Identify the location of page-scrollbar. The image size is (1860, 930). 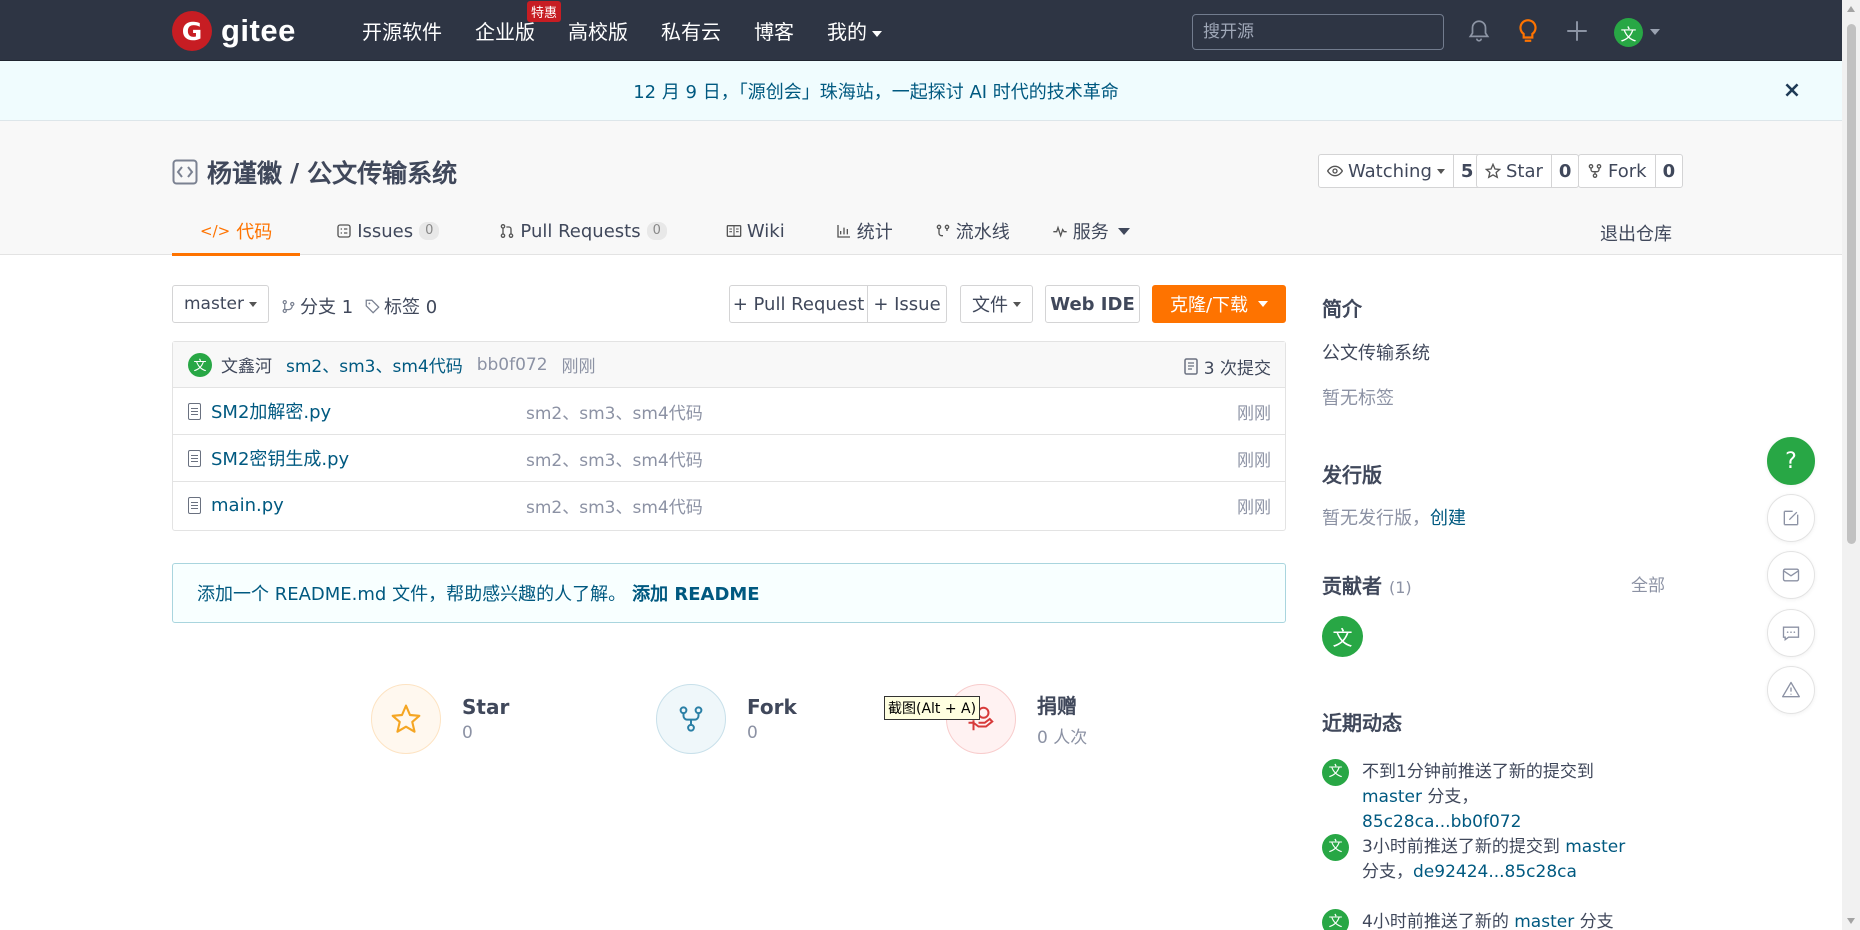
(1851, 465).